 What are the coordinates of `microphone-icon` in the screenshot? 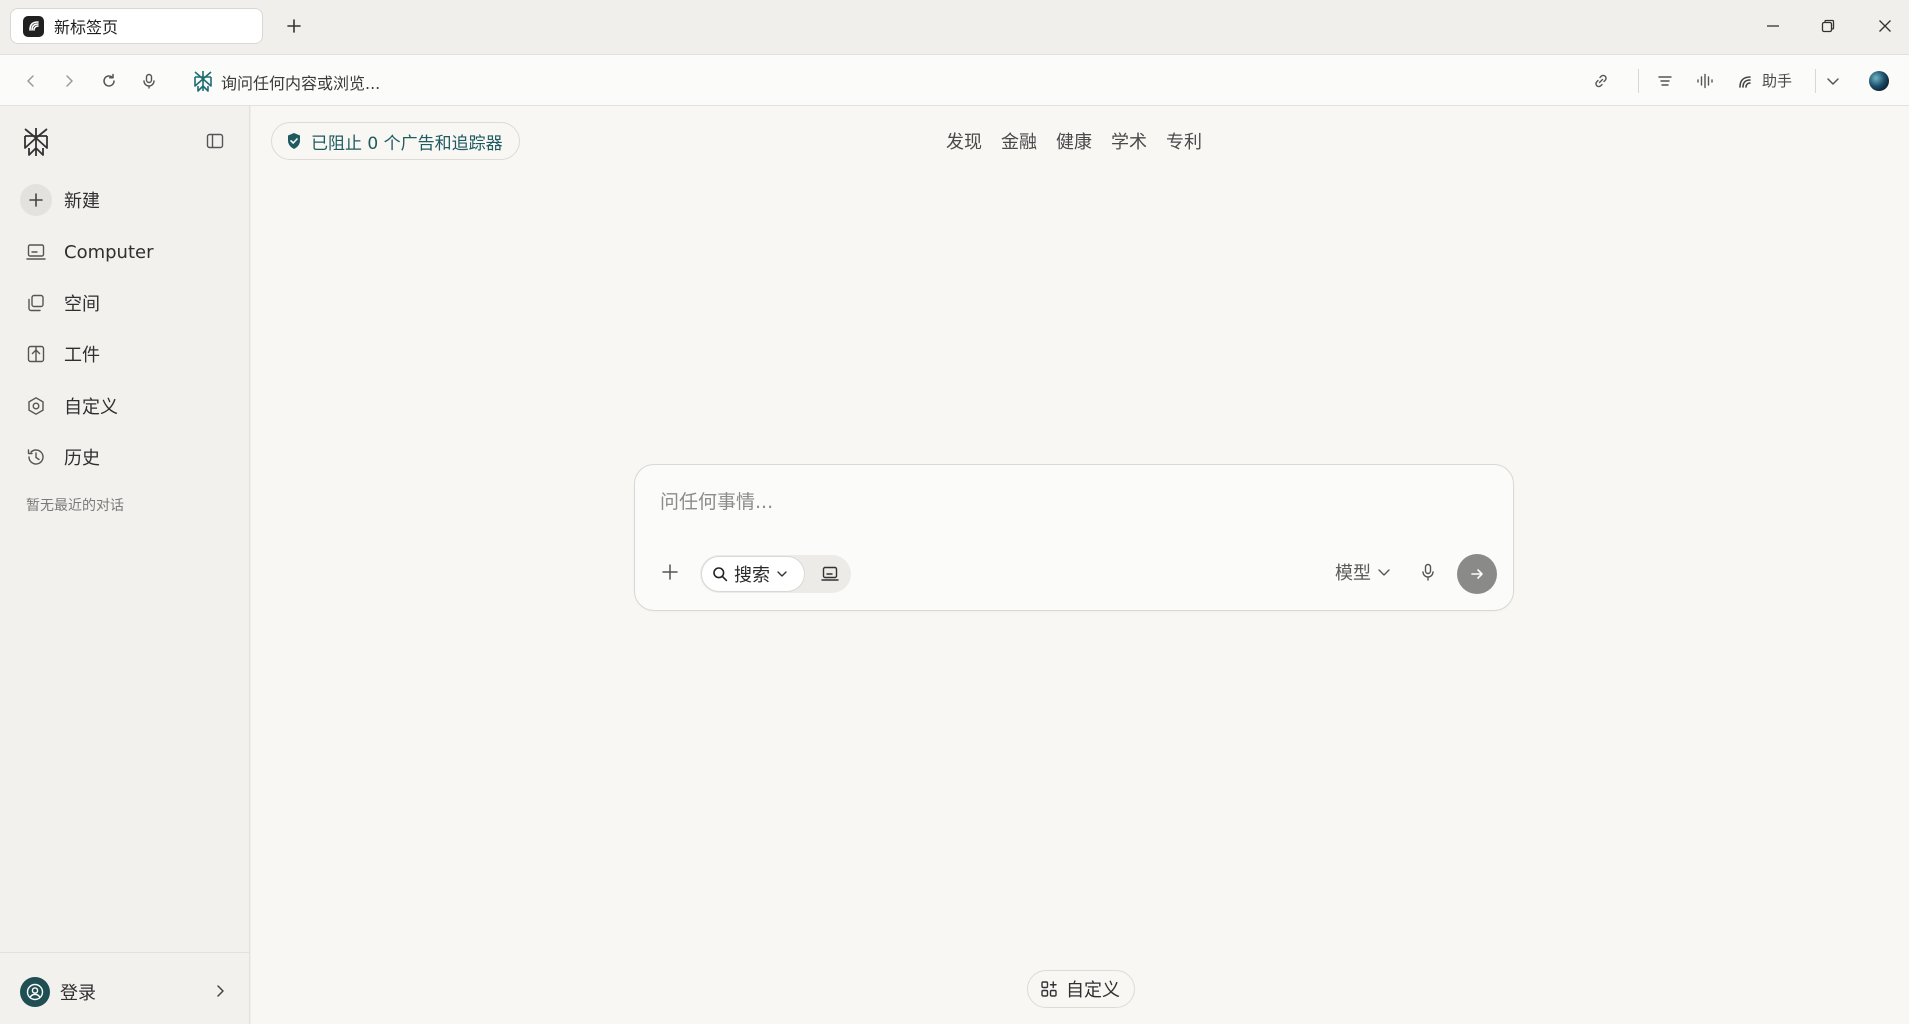 It's located at (1428, 572).